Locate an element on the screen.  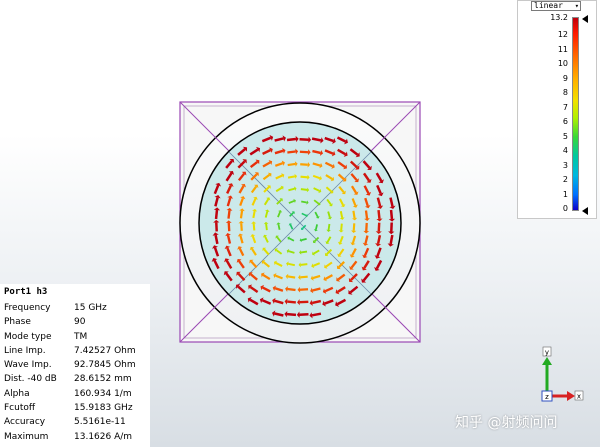
legend-tick-label: 2 is located at coordinates (565, 179).